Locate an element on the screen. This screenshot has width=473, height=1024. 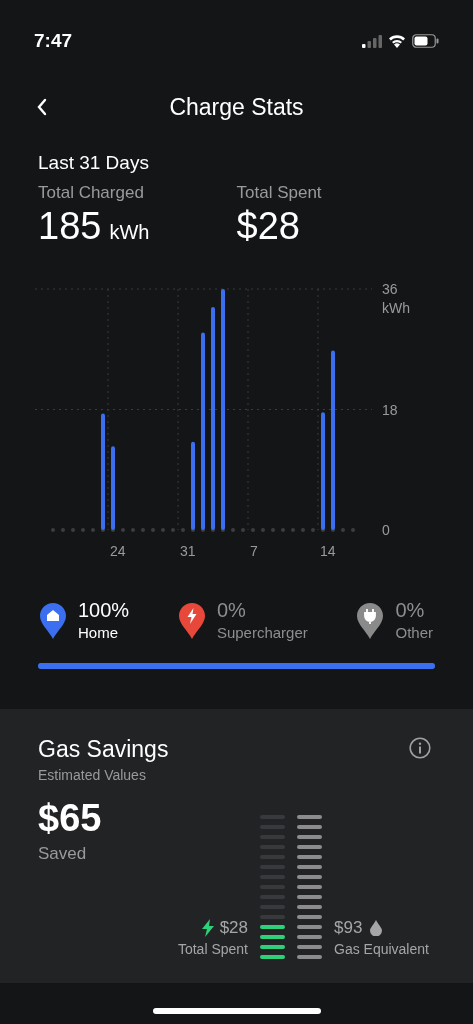
spent-label: Total Spent is located at coordinates (212, 949).